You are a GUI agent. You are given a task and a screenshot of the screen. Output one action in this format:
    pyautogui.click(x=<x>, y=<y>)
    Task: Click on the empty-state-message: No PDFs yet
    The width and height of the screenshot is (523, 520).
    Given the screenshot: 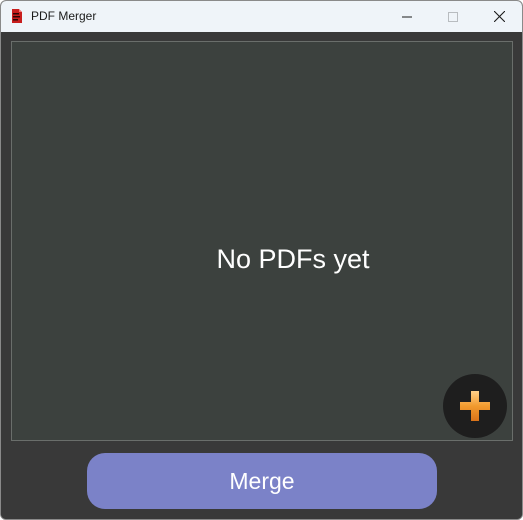 What is the action you would take?
    pyautogui.click(x=293, y=259)
    